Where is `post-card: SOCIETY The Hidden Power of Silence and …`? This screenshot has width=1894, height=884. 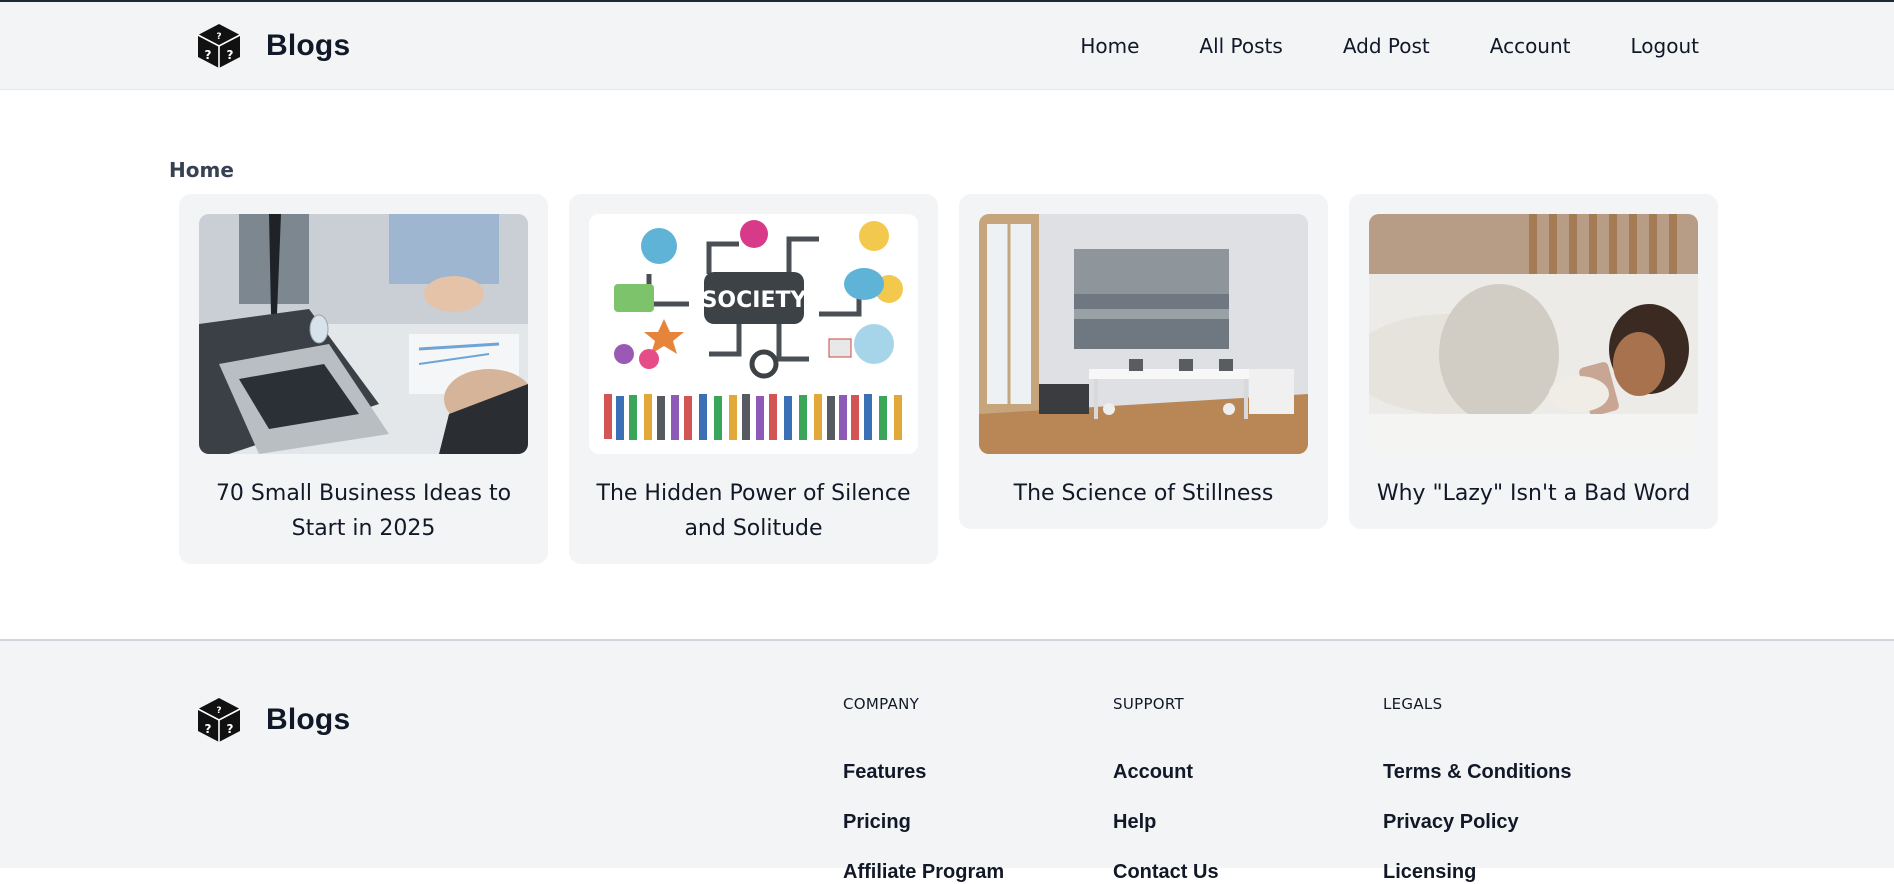 post-card: SOCIETY The Hidden Power of Silence and … is located at coordinates (753, 379).